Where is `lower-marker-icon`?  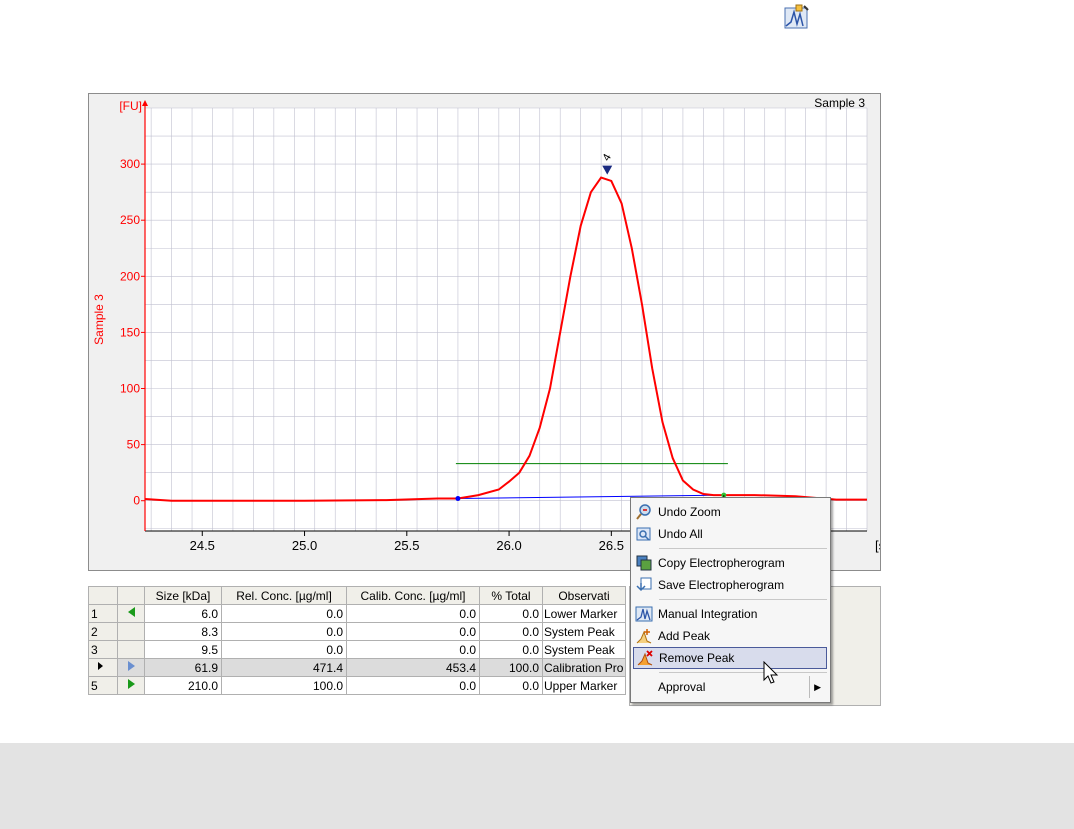
lower-marker-icon is located at coordinates (131, 613).